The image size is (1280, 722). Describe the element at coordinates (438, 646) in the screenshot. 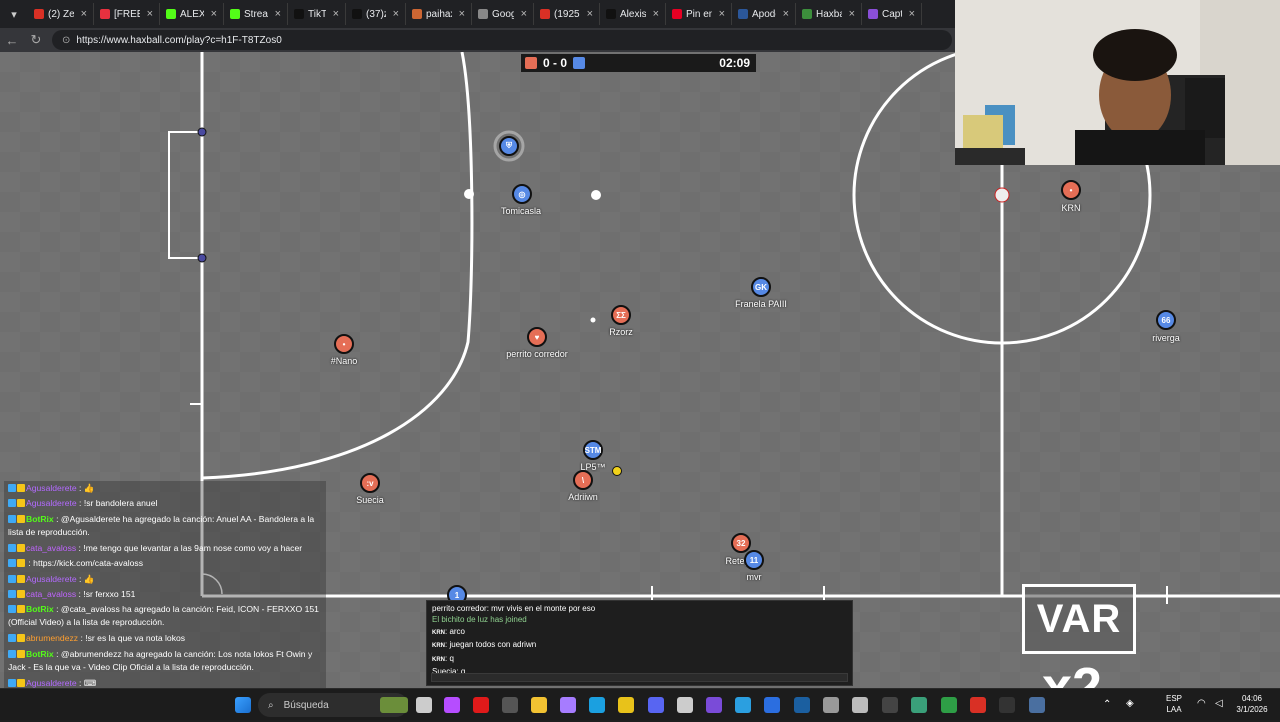

I see `game-chat-sender: KRN` at that location.